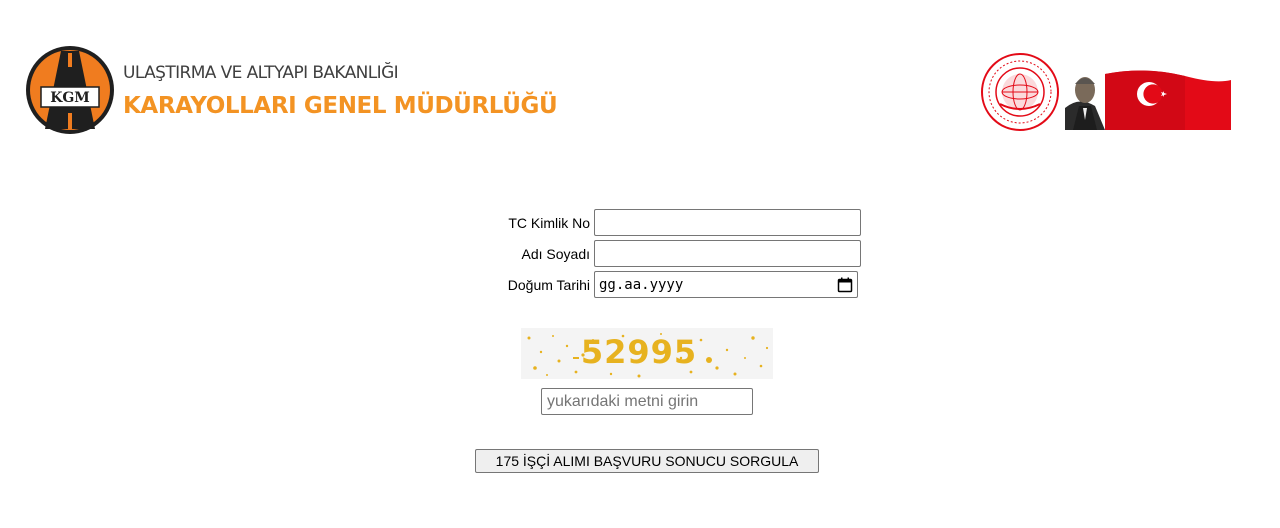 Image resolution: width=1280 pixels, height=528 pixels. I want to click on birth-date-label: Doğum Tarihi, so click(548, 285).